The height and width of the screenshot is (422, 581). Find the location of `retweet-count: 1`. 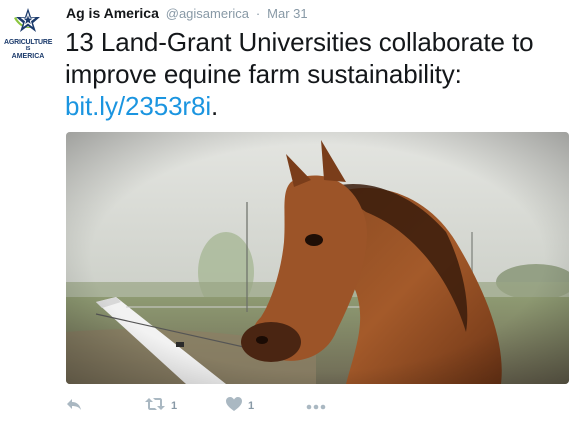

retweet-count: 1 is located at coordinates (174, 406).